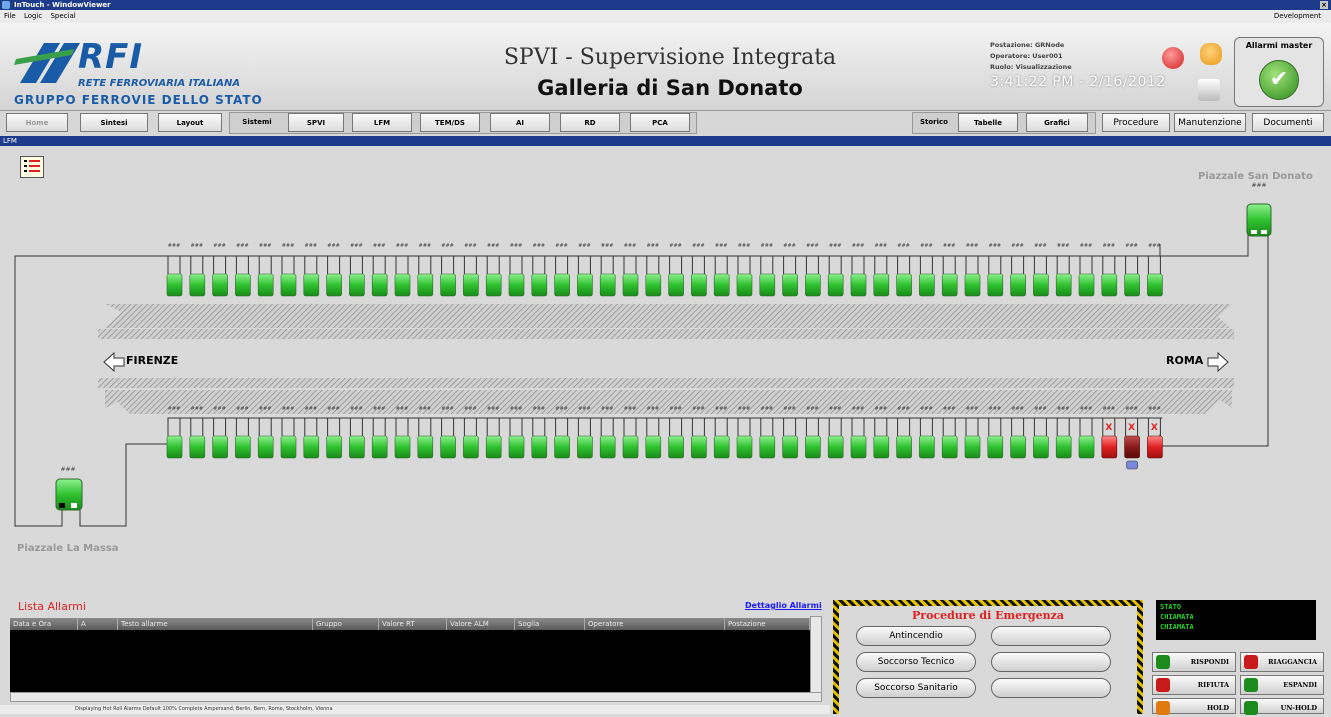  I want to click on col-operatore: Operatore, so click(655, 624).